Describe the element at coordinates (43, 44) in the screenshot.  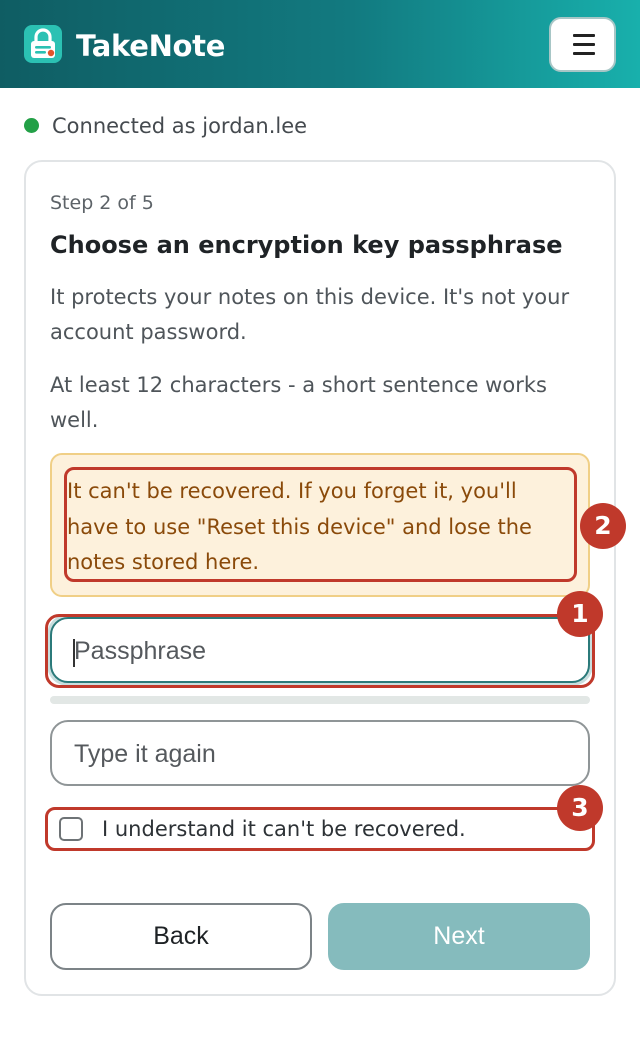
I see `lock-note-icon` at that location.